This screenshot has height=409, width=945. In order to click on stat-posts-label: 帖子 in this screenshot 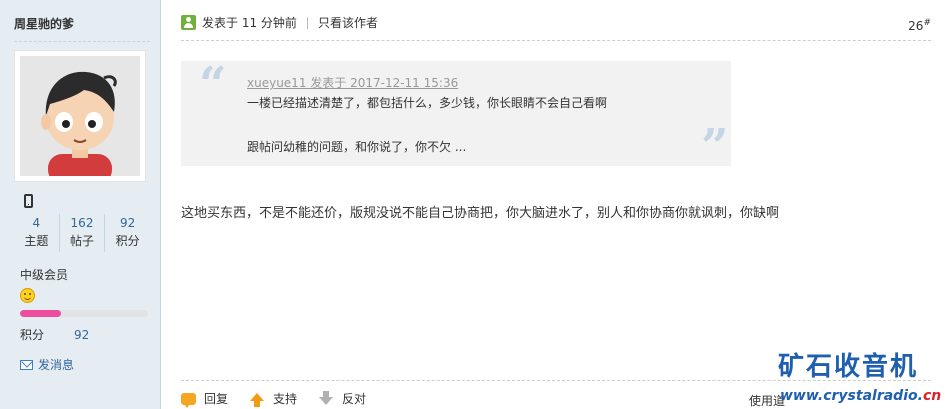, I will do `click(82, 241)`.